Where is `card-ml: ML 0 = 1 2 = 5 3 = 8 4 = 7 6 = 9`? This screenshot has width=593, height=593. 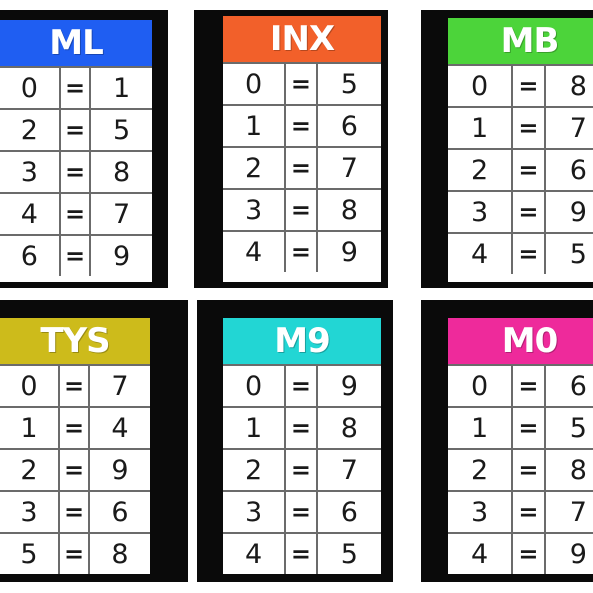
card-ml: ML 0 = 1 2 = 5 3 = 8 4 = 7 6 = 9 is located at coordinates (84, 149).